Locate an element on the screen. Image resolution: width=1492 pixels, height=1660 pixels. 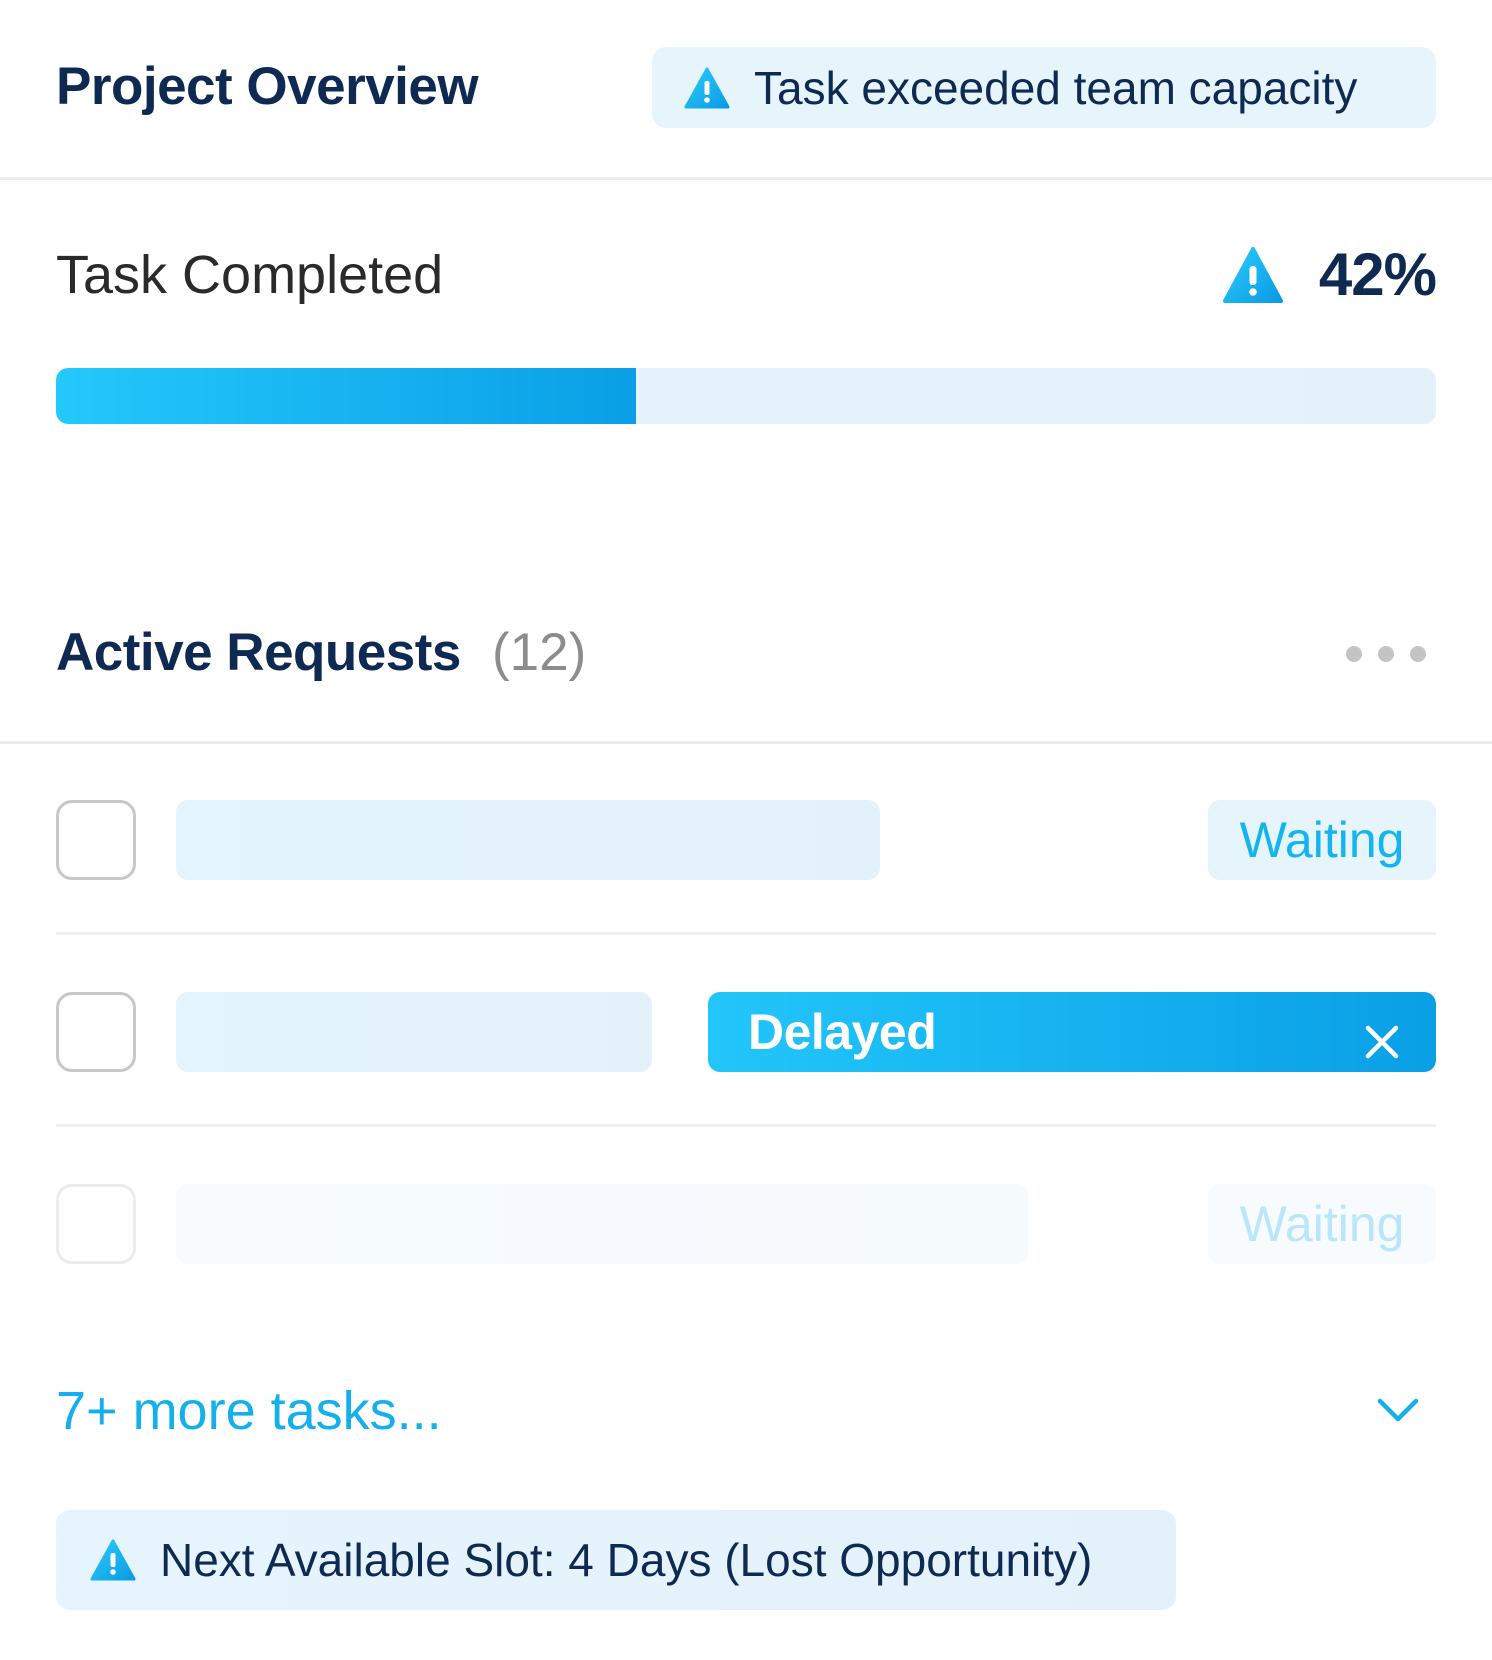
requests-count: (12) is located at coordinates (539, 652).